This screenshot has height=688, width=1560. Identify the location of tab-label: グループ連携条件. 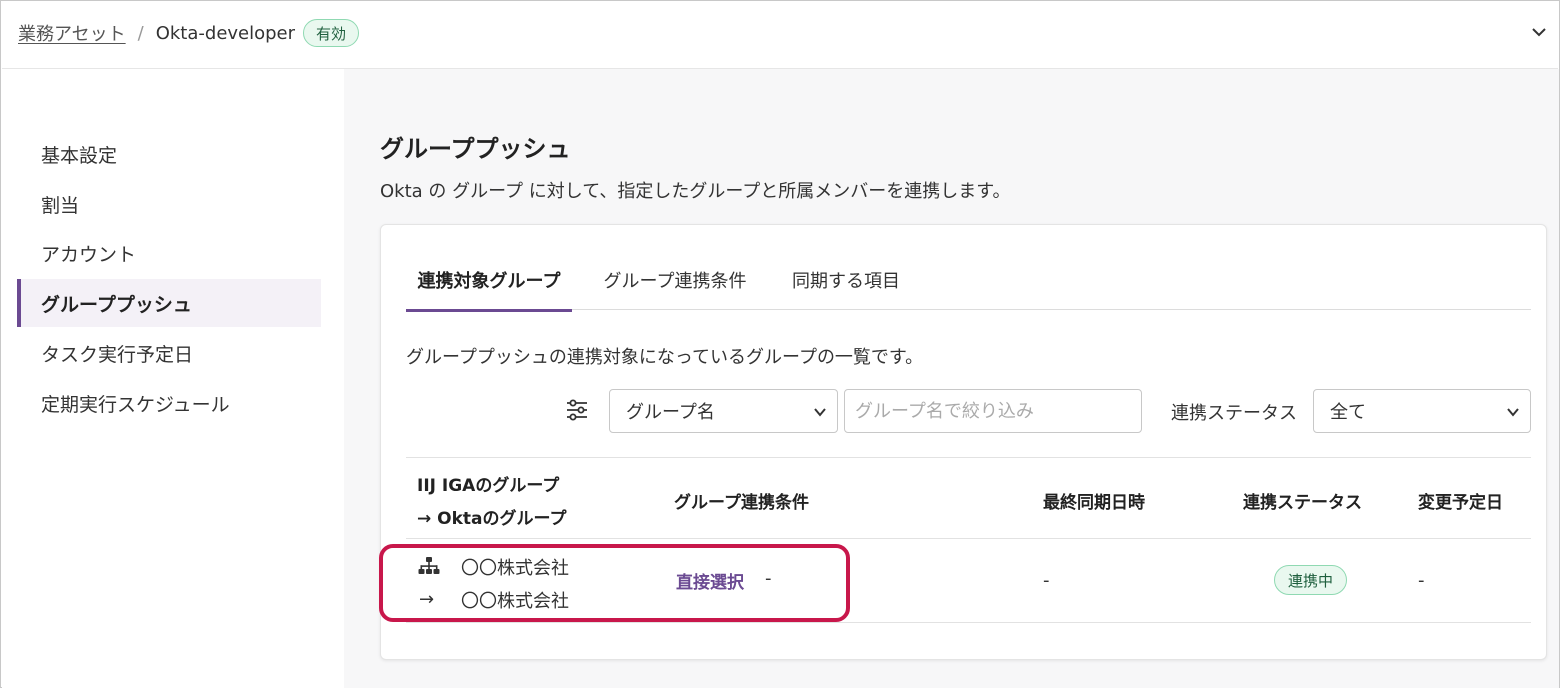
(675, 281).